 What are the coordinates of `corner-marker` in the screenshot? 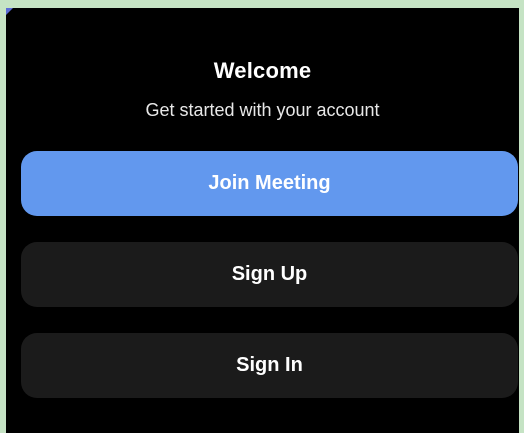 It's located at (9, 11).